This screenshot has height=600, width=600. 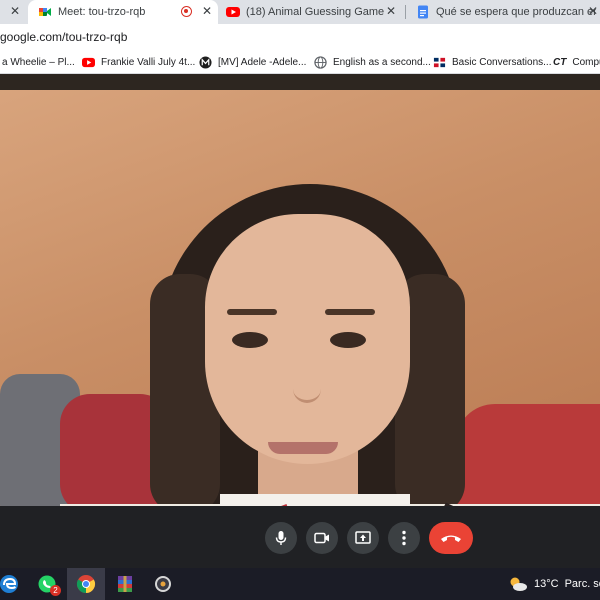 I want to click on tab-youtube: (18) Animal Guessing Game for Kids ✕, so click(x=315, y=12).